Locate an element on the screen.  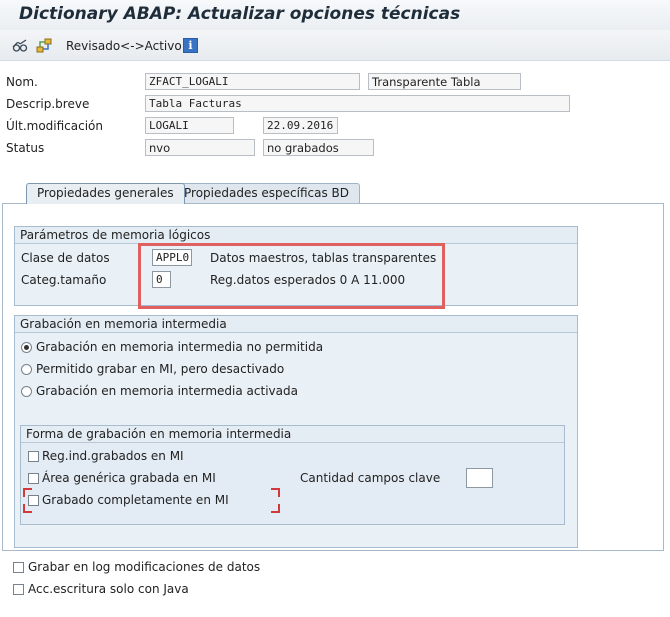
status-value-field: nvo is located at coordinates (200, 147).